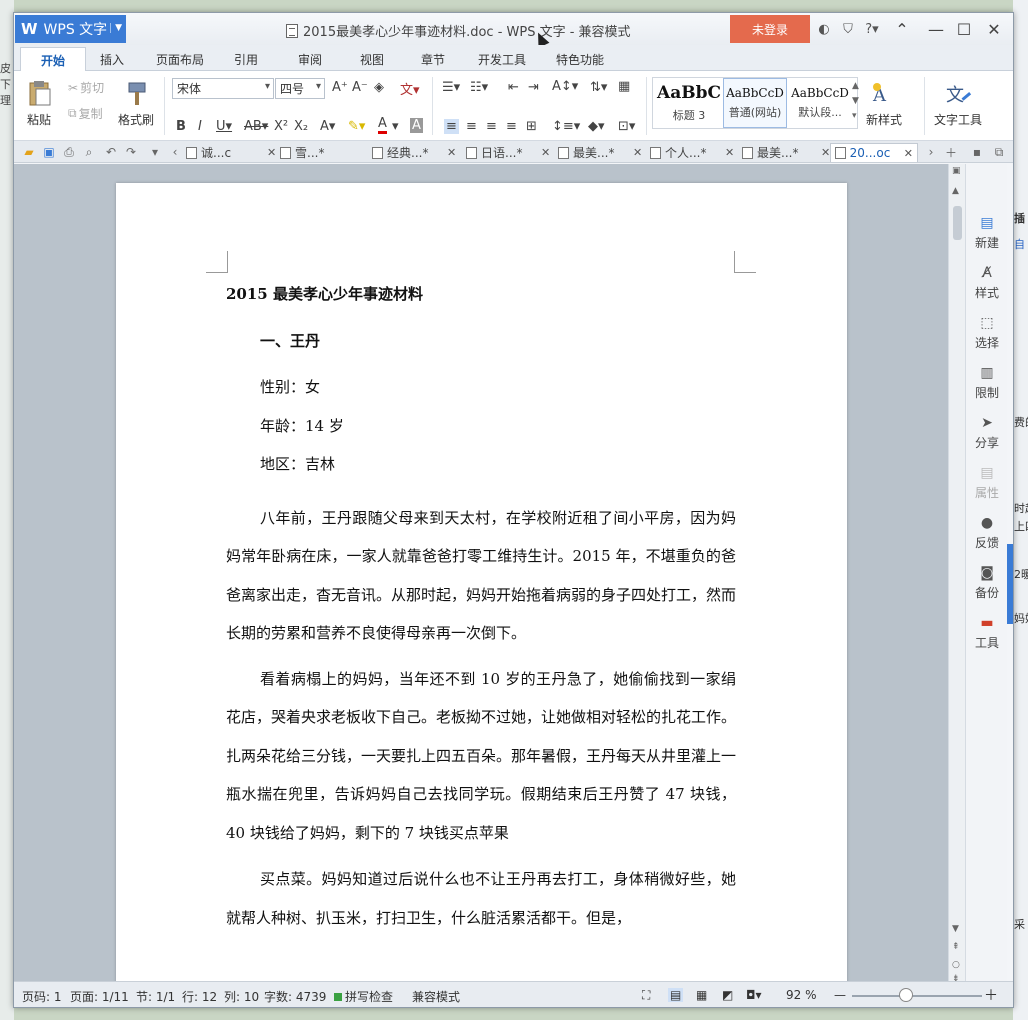 The height and width of the screenshot is (1020, 1028). What do you see at coordinates (987, 532) in the screenshot?
I see `panel-feedback: ● 反馈` at bounding box center [987, 532].